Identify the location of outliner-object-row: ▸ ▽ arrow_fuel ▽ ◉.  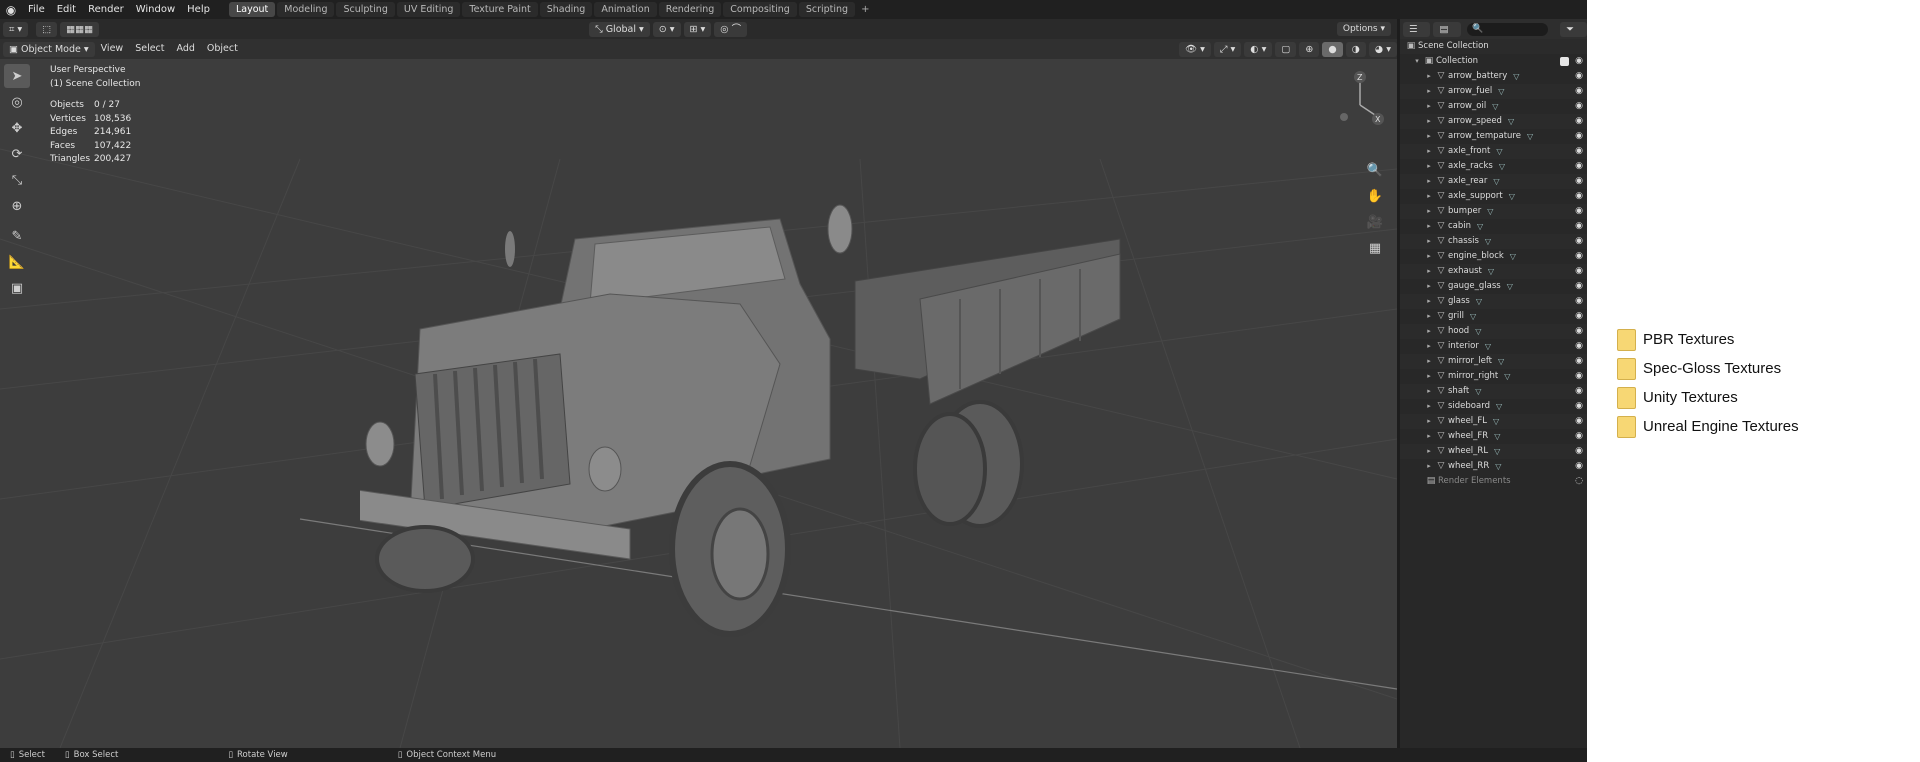
(1493, 91).